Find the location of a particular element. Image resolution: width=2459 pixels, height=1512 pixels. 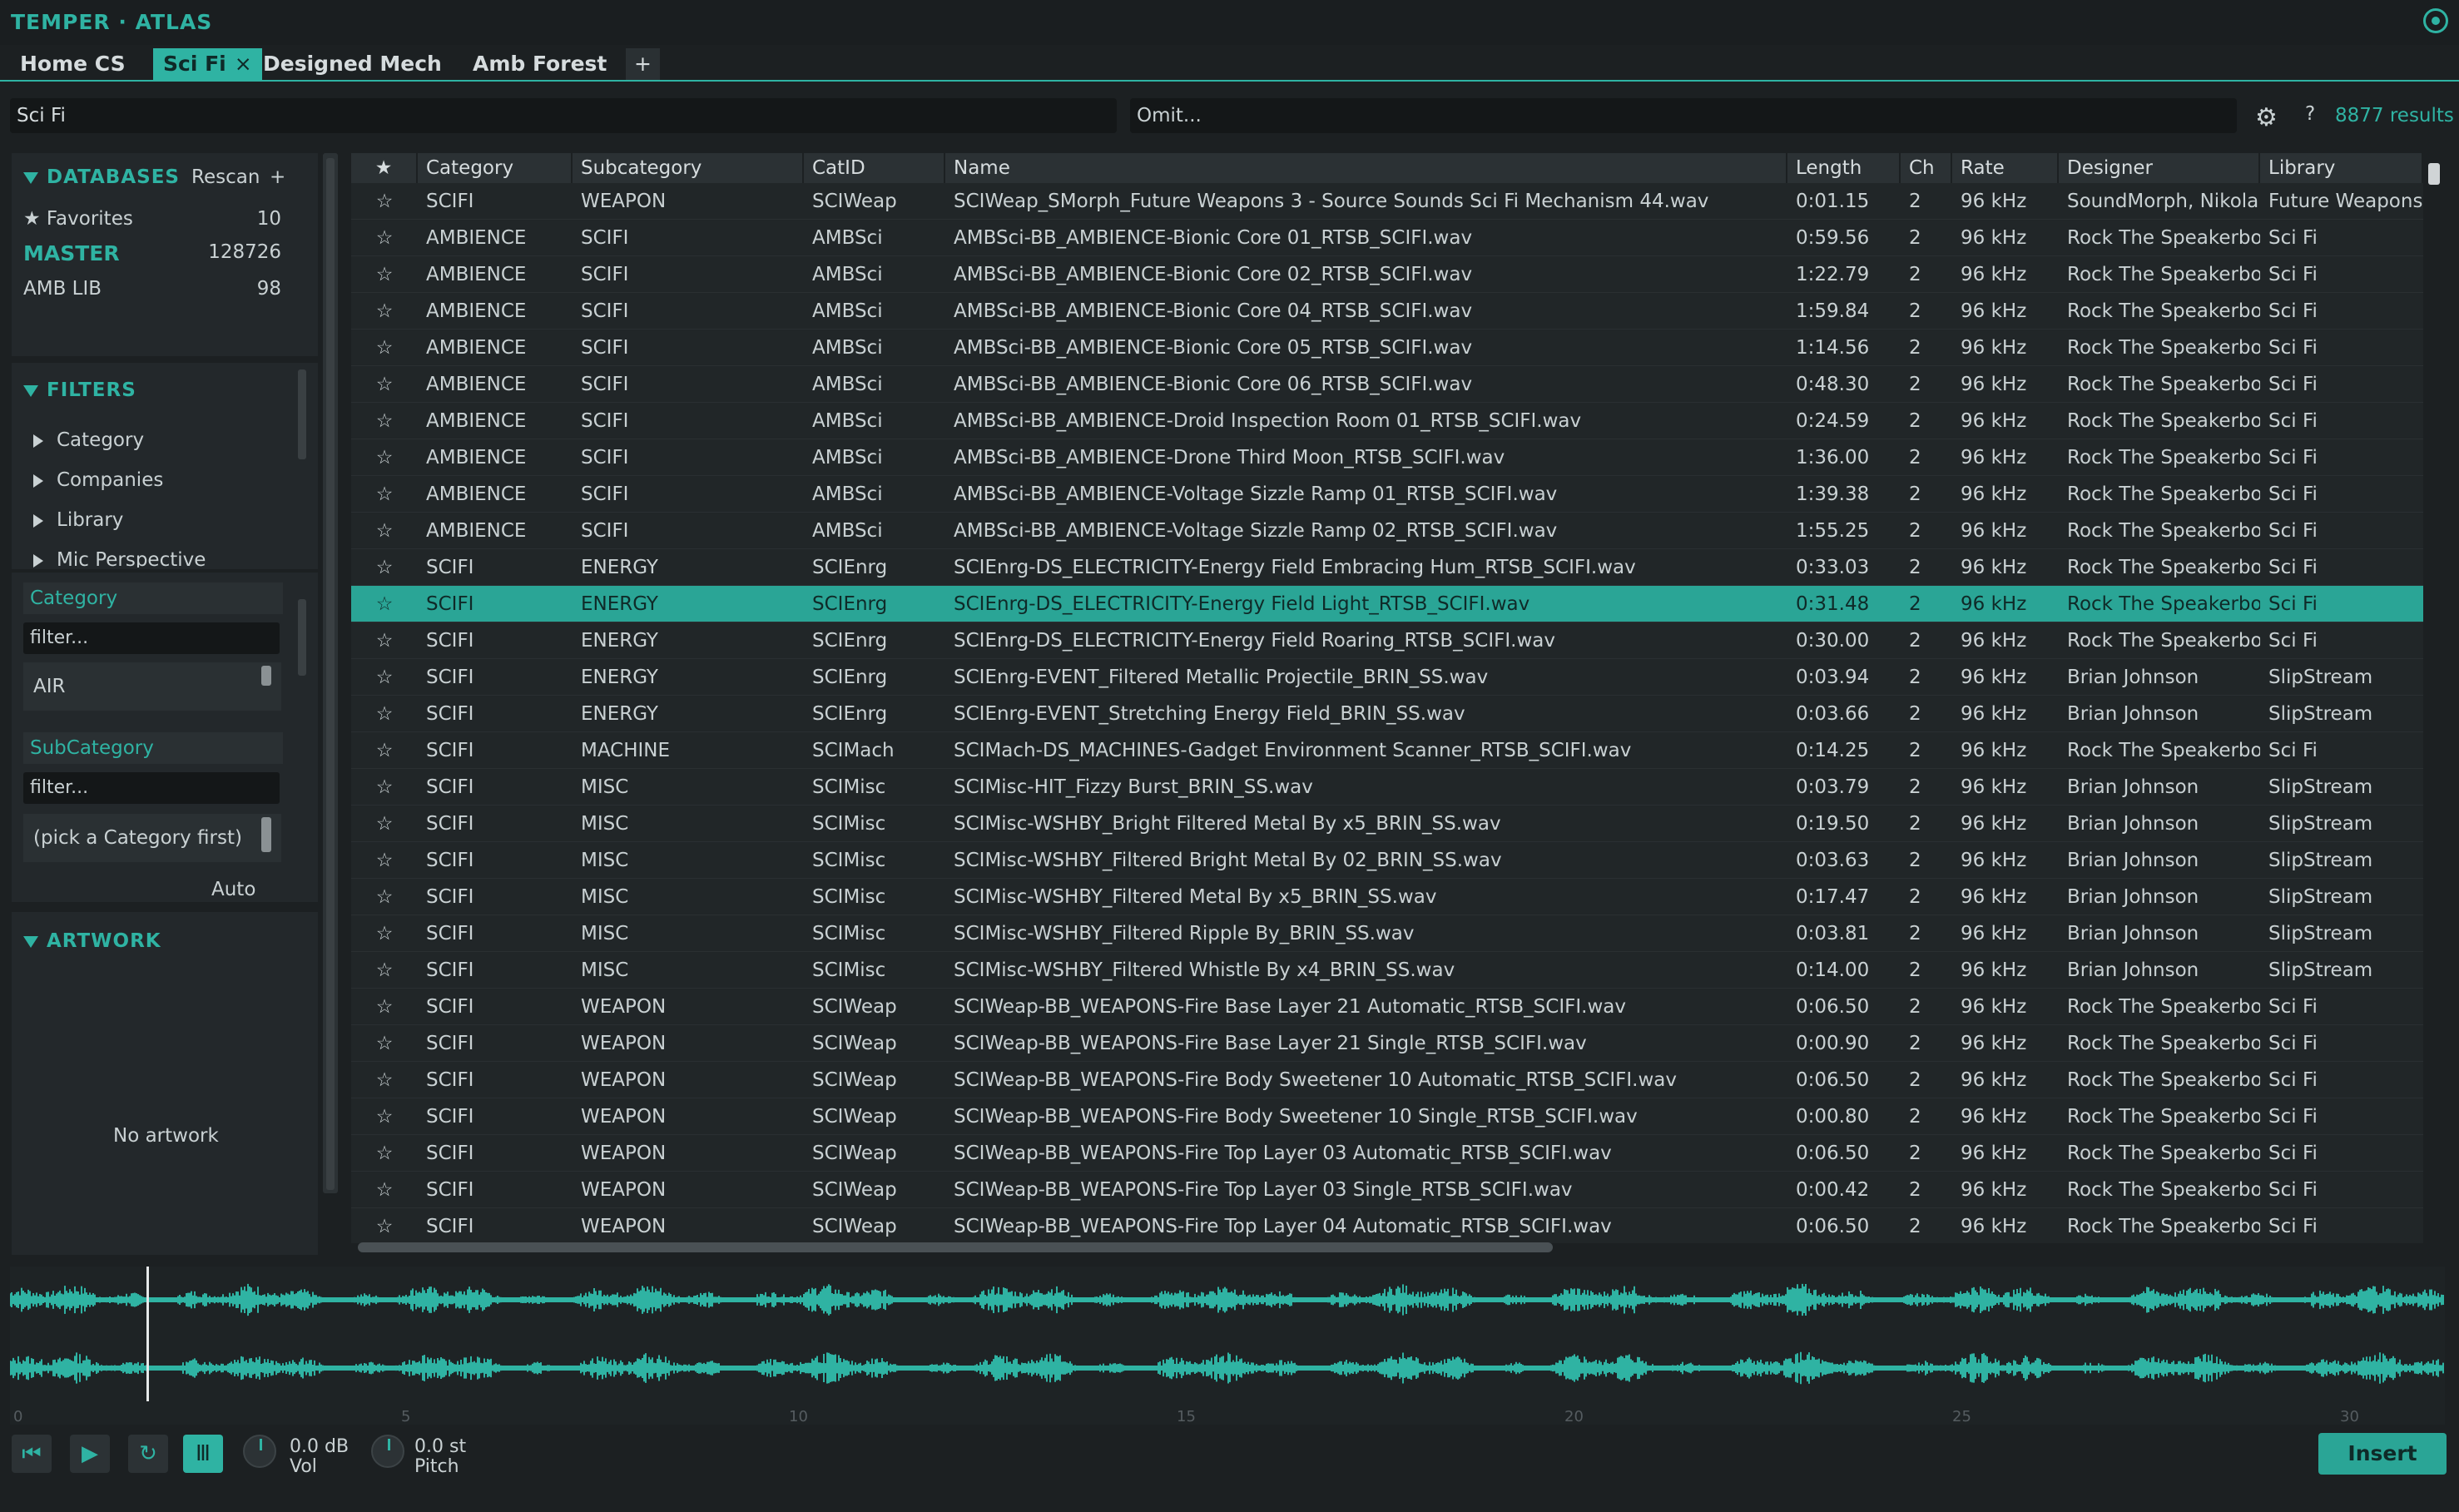

column-header-rate: Rate is located at coordinates (2006, 168).